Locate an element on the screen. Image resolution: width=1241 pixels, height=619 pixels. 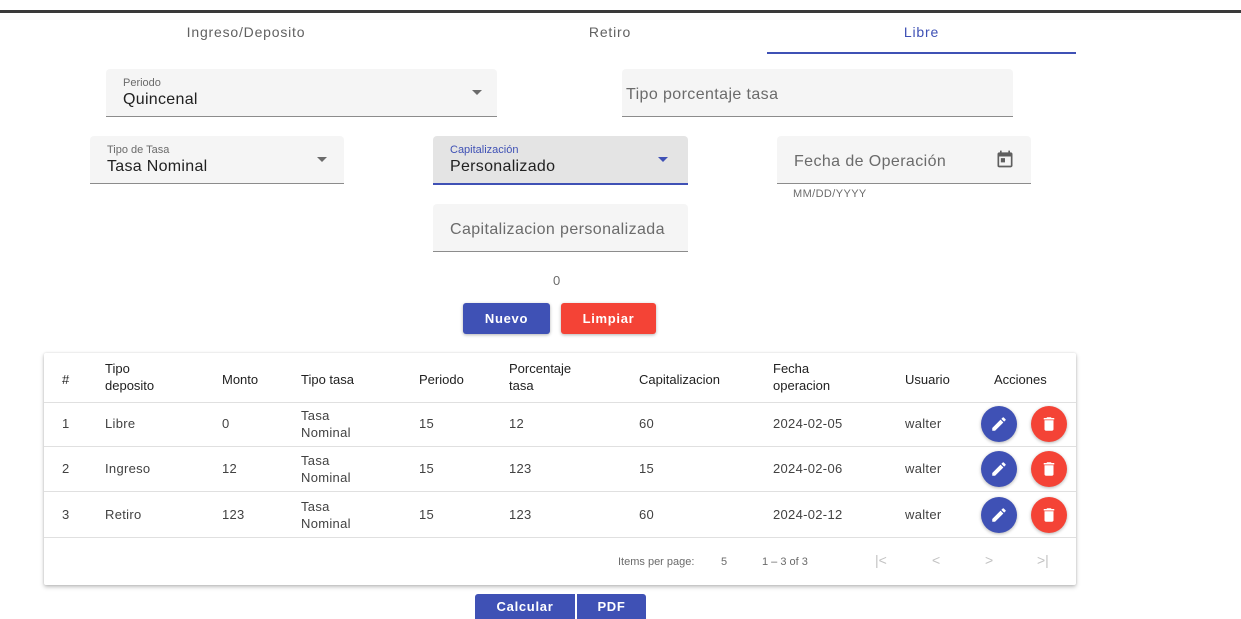
header-line: operacion is located at coordinates (802, 385).